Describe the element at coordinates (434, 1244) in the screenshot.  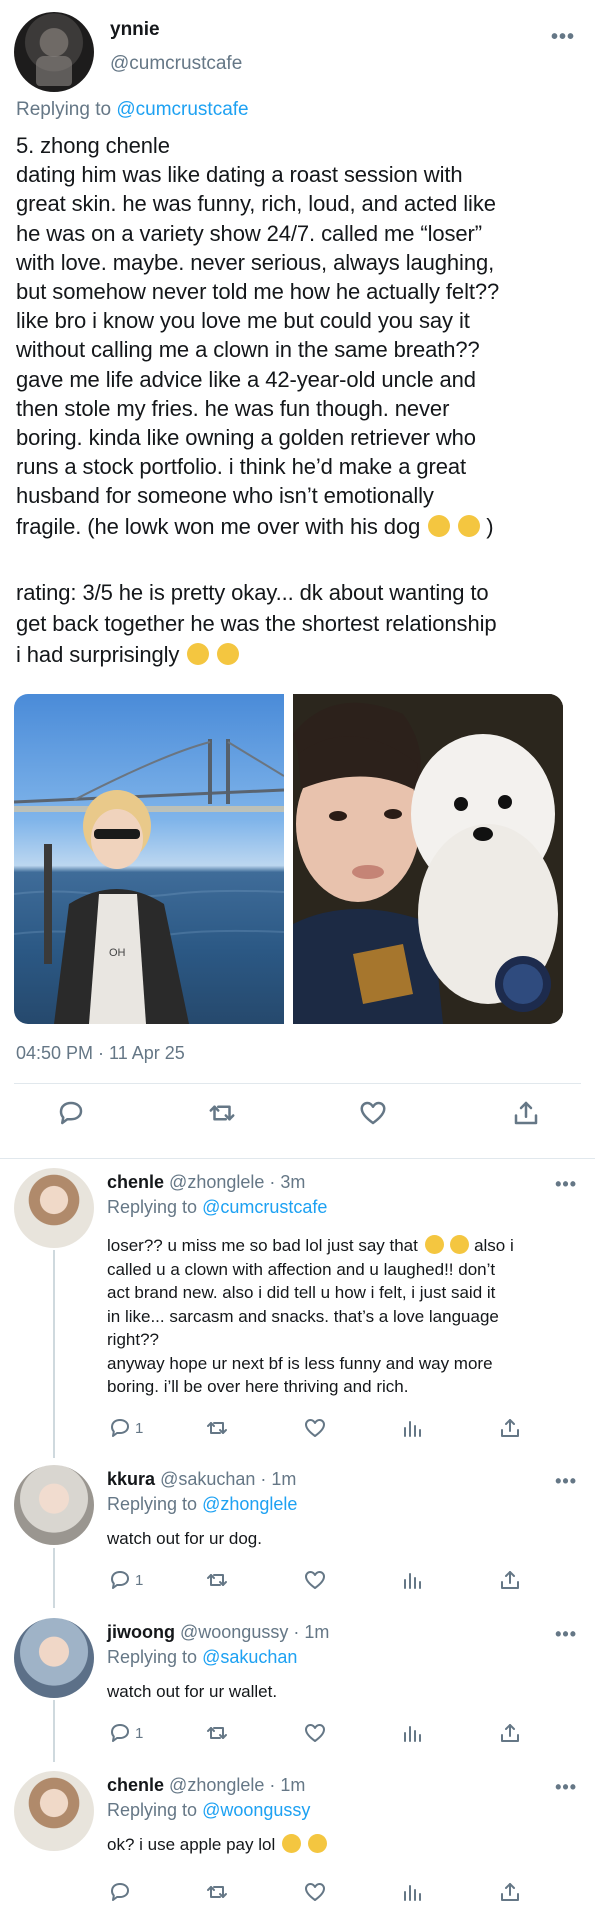
I see `heart-eyes-emoji-icon` at that location.